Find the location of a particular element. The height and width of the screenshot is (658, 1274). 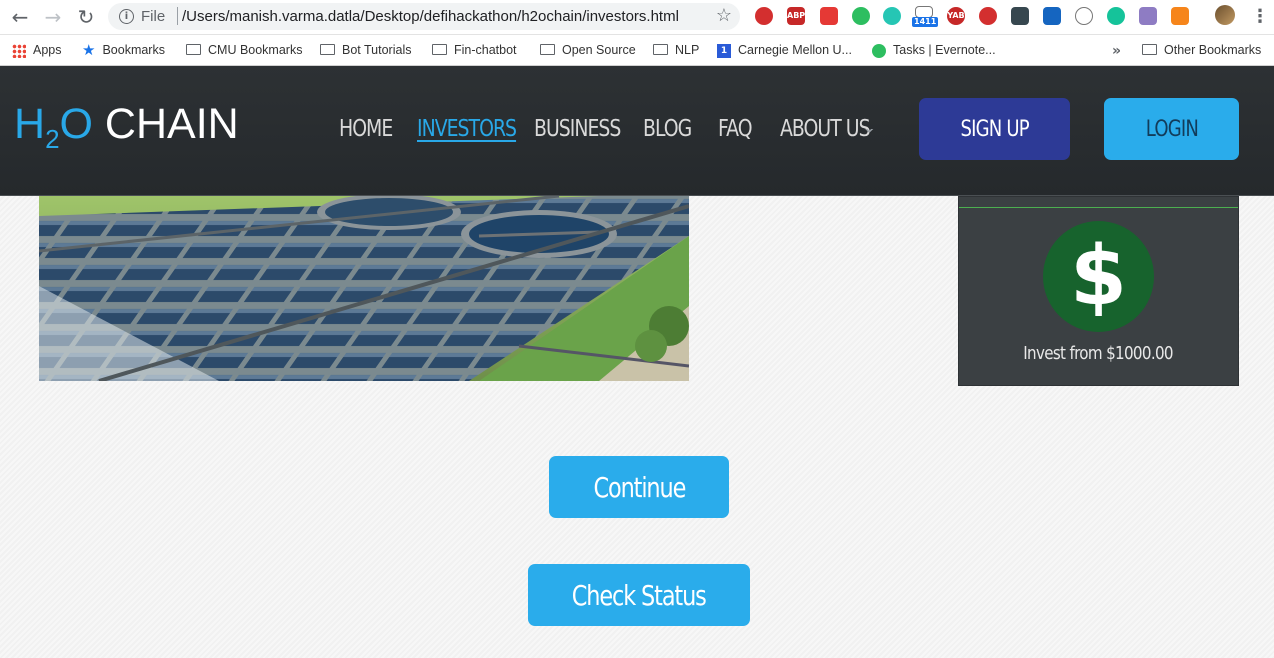

avatar is located at coordinates (1225, 15).